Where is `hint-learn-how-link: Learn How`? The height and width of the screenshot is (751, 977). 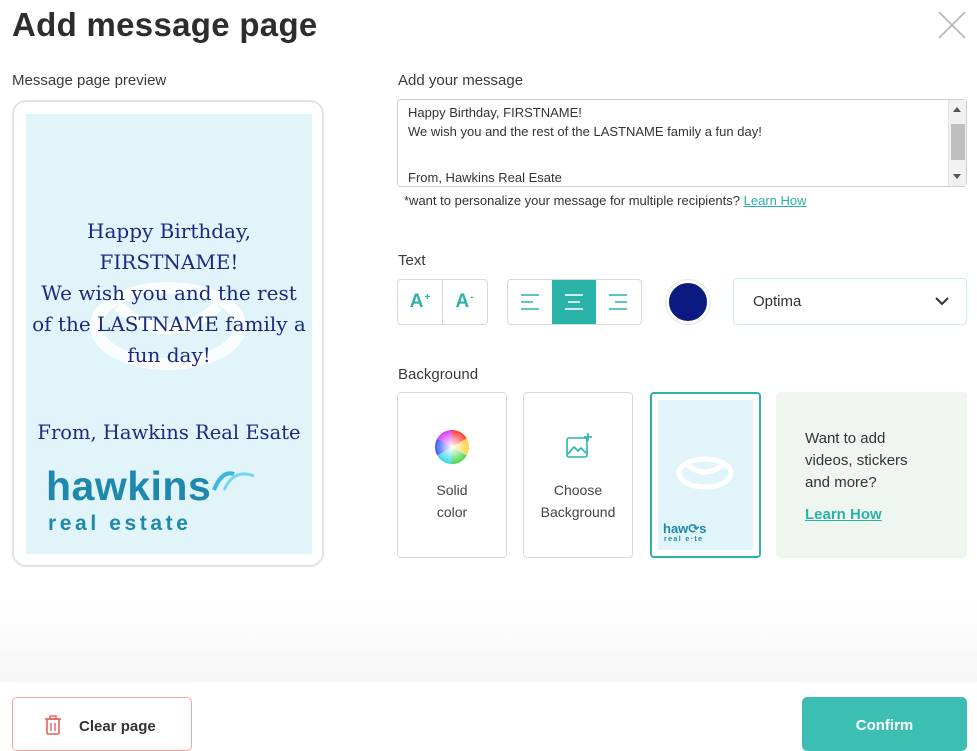 hint-learn-how-link: Learn How is located at coordinates (775, 200).